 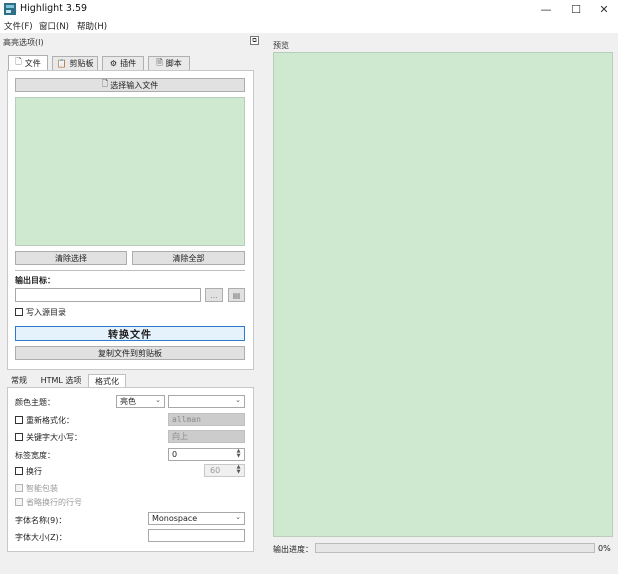 What do you see at coordinates (281, 45) in the screenshot?
I see `preview-title: 预览` at bounding box center [281, 45].